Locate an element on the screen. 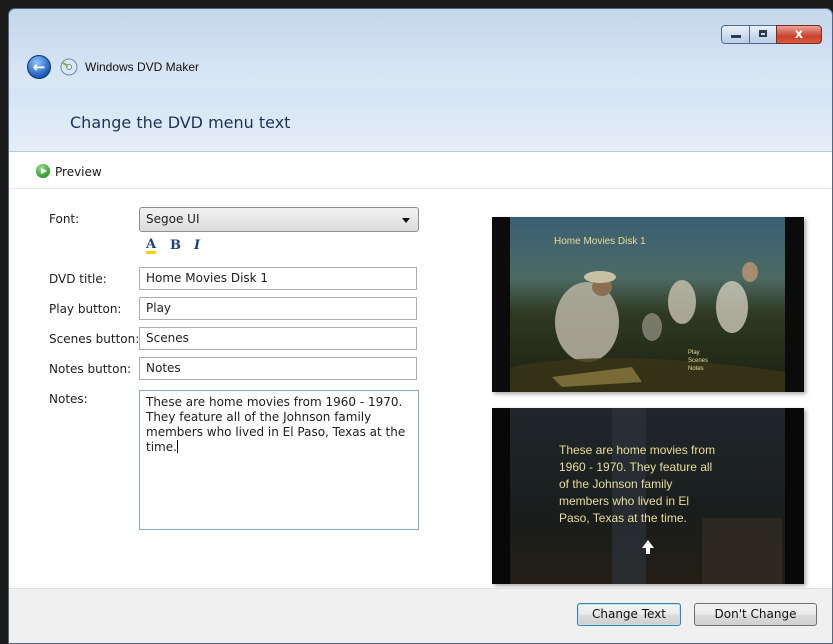 This screenshot has width=833, height=644. preview-notes-line-2: 1960 - 1970. They feature all is located at coordinates (635, 467).